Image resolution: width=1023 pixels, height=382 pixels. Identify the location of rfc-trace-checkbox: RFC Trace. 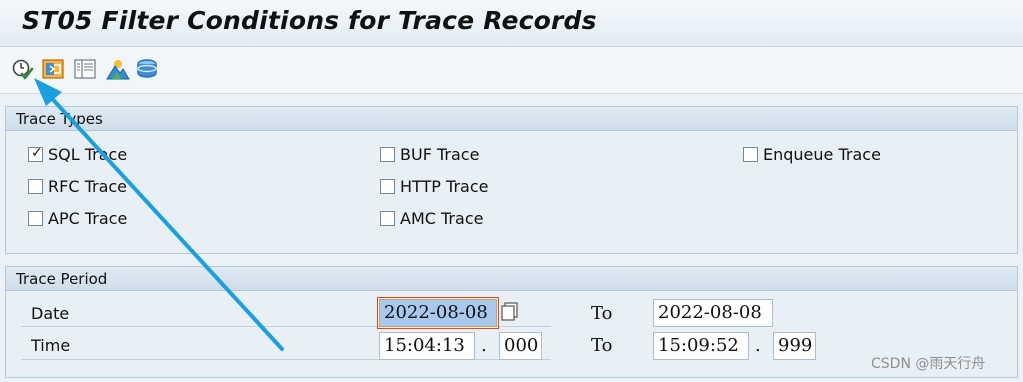
(77, 186).